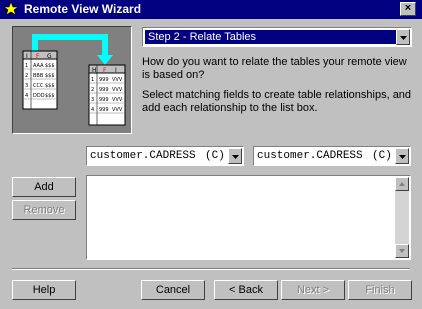 The height and width of the screenshot is (309, 422). I want to click on scroll-up-icon, so click(402, 184).